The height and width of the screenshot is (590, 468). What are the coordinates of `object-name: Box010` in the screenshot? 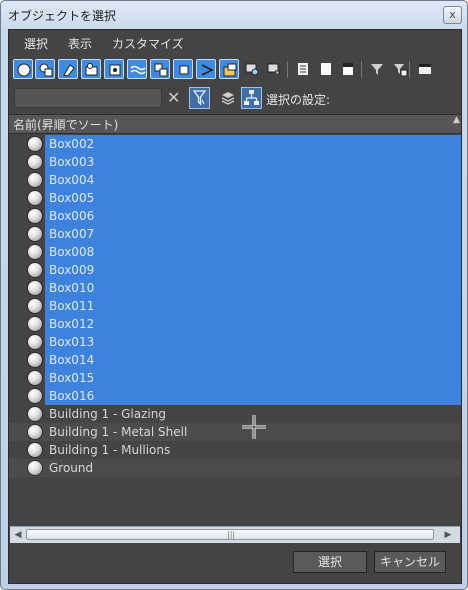 It's located at (72, 288).